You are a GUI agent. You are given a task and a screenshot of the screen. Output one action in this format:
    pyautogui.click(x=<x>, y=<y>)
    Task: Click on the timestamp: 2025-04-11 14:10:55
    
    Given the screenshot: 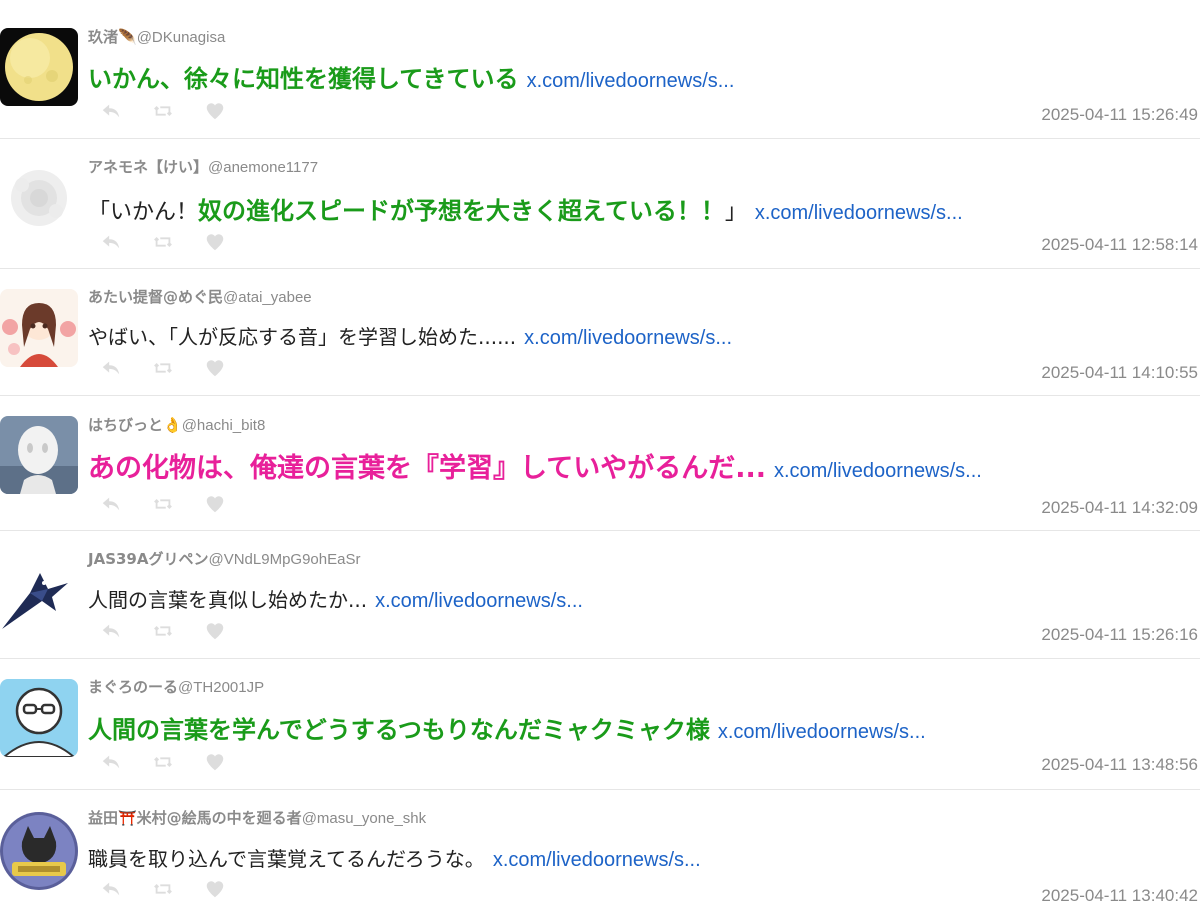 What is the action you would take?
    pyautogui.click(x=1119, y=372)
    